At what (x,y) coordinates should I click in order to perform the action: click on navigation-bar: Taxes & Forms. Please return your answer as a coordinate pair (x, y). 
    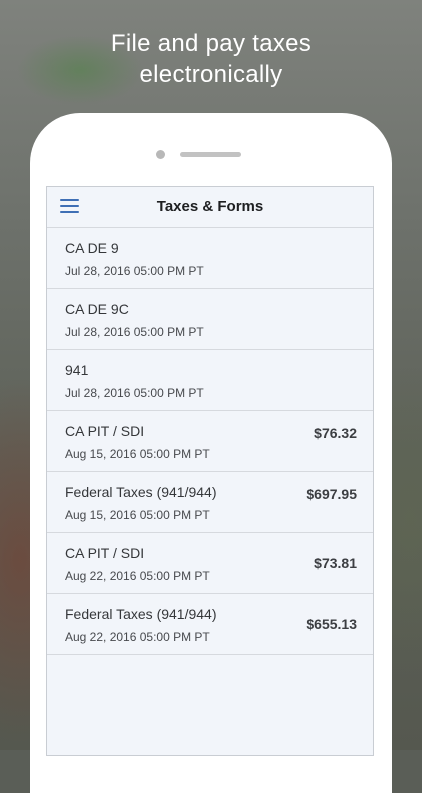
    Looking at the image, I should click on (210, 207).